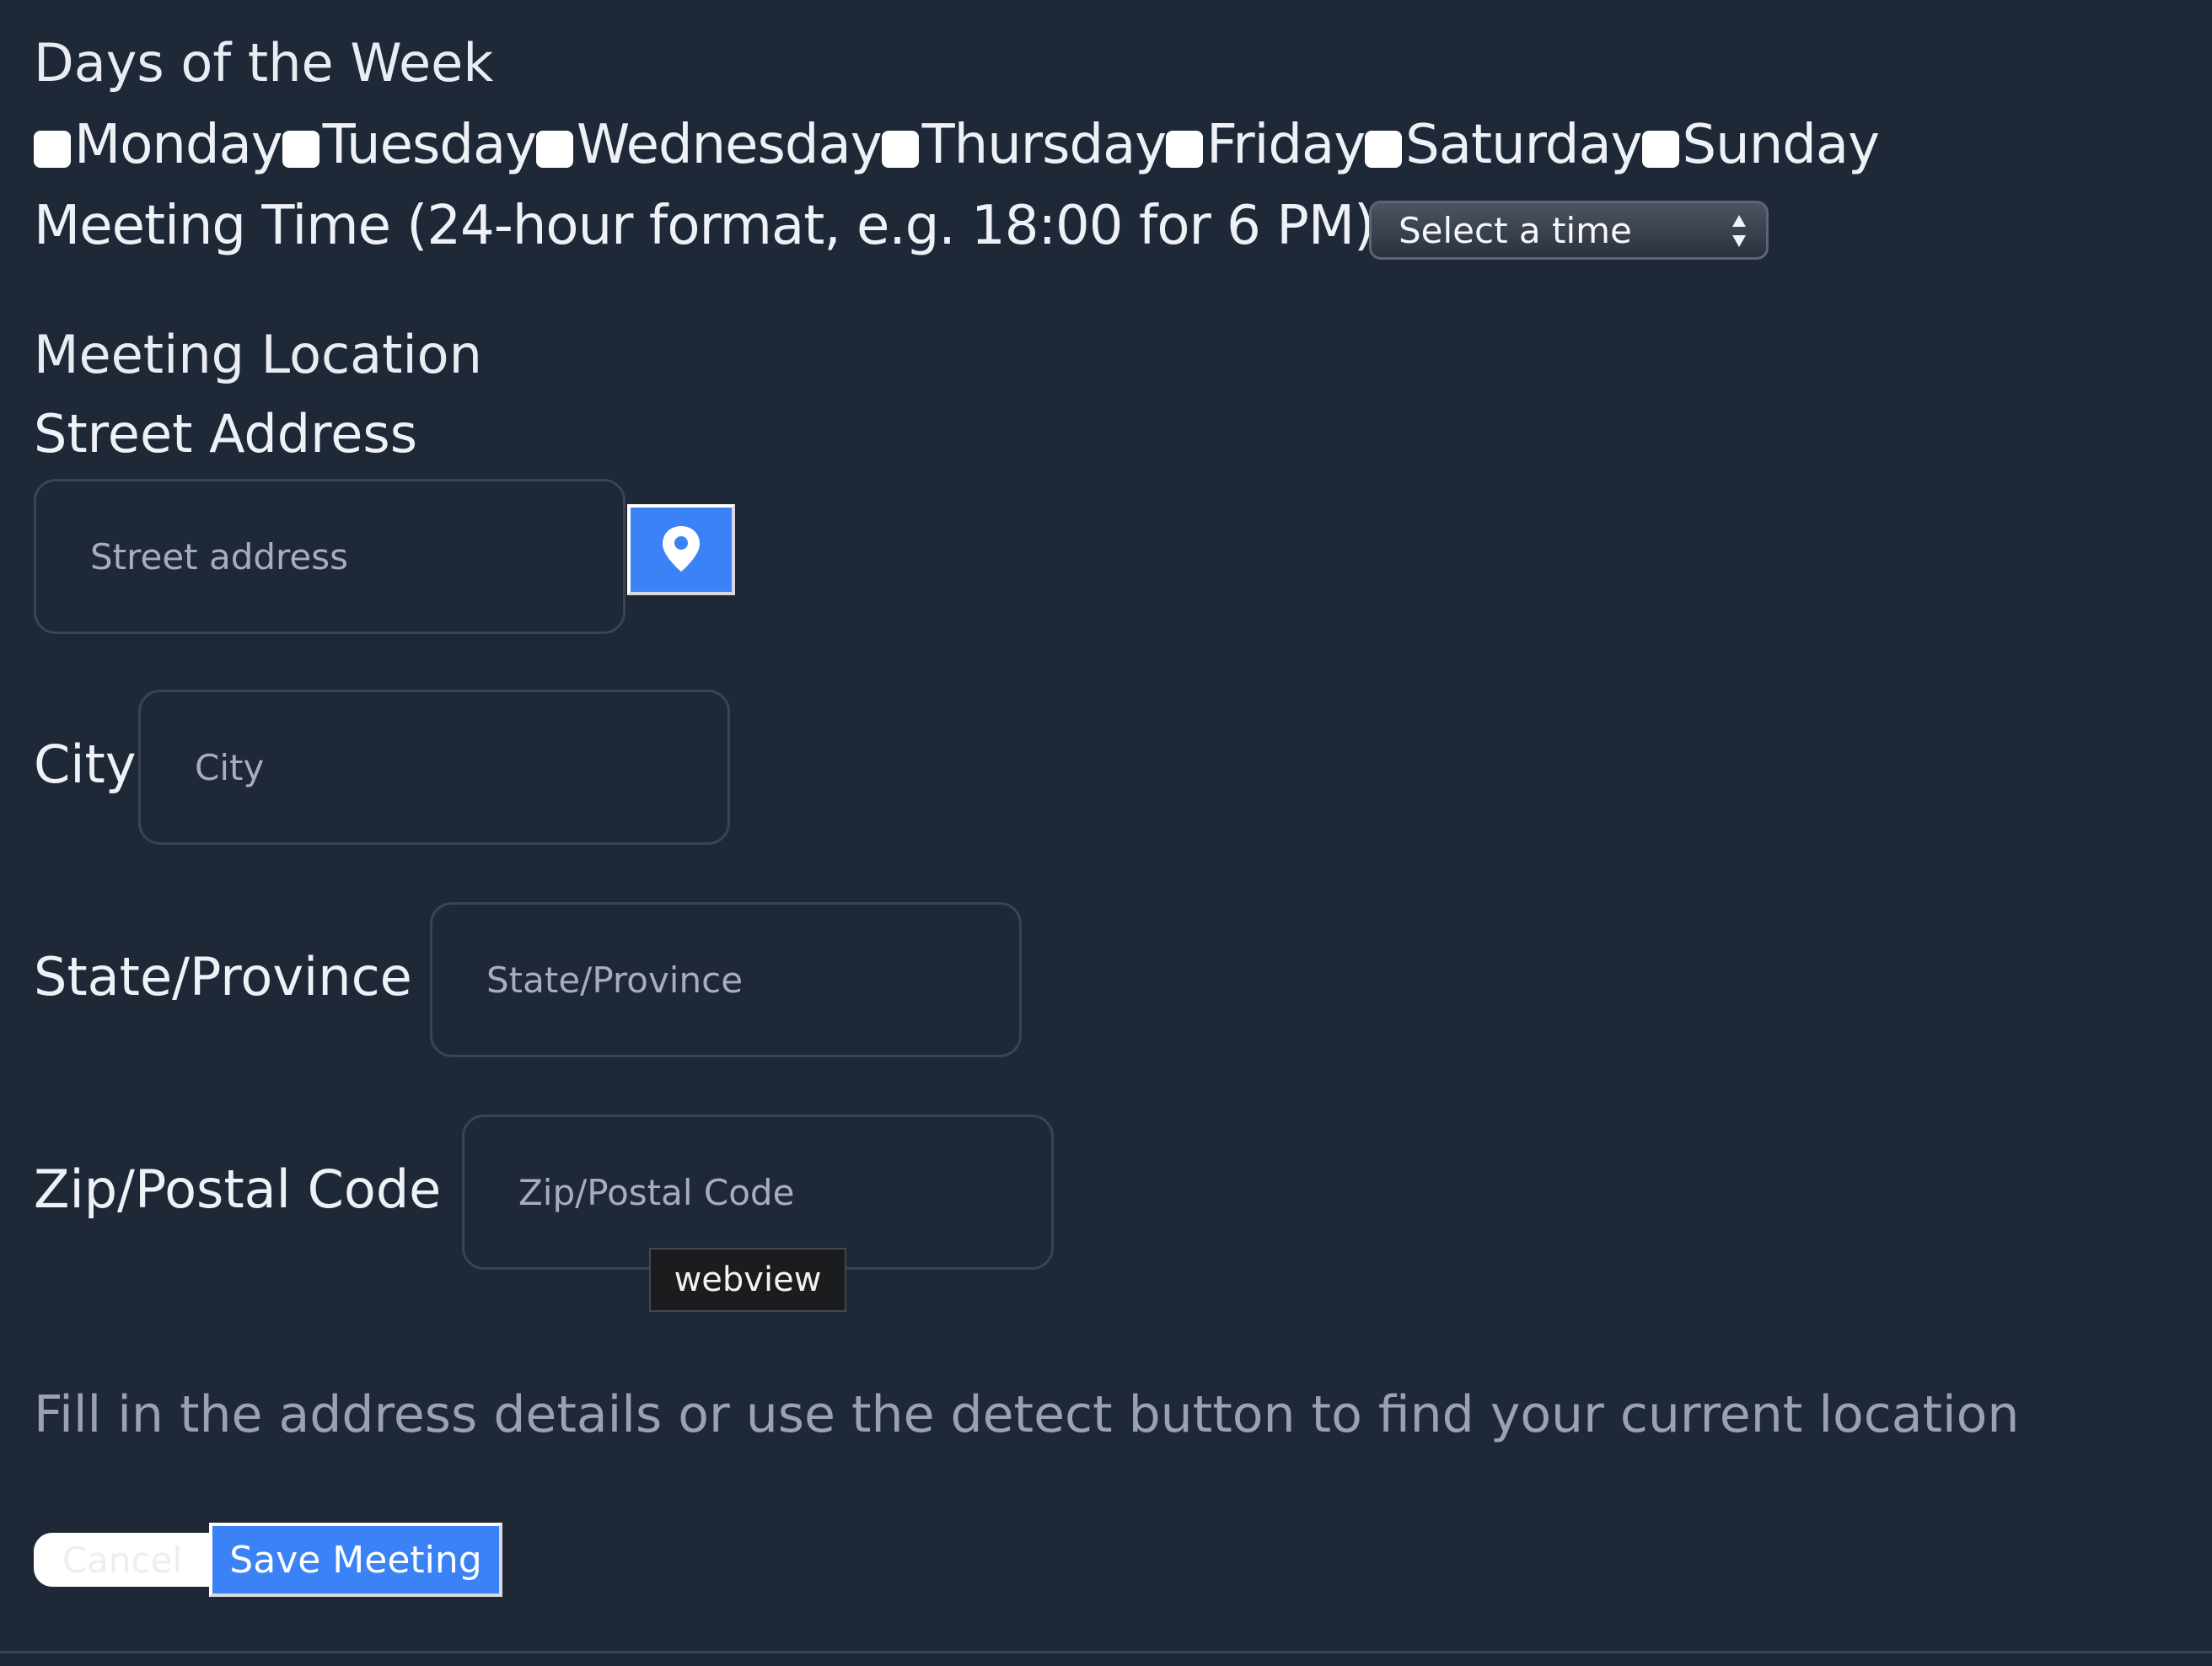 The image size is (2212, 1666). I want to click on state-province-field, so click(726, 980).